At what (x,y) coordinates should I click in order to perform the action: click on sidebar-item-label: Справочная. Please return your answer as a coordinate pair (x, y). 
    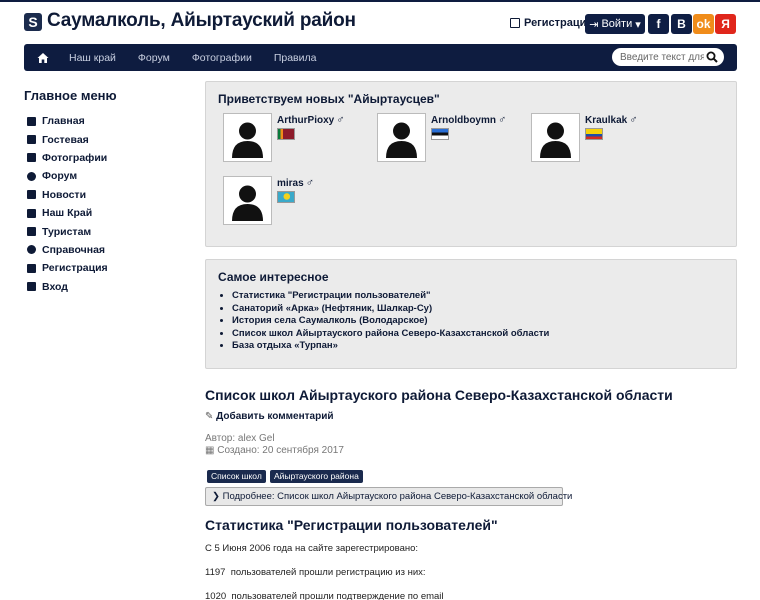
    Looking at the image, I should click on (74, 249).